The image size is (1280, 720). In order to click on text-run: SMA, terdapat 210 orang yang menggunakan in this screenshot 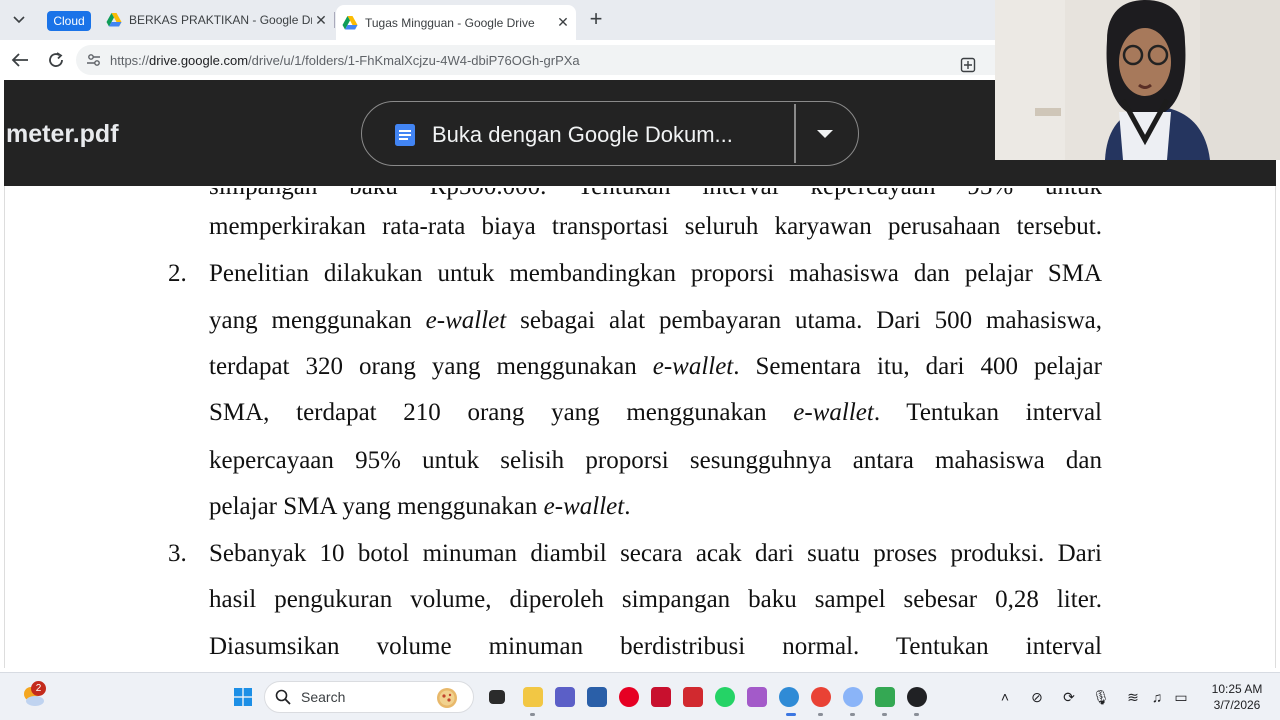, I will do `click(501, 412)`.